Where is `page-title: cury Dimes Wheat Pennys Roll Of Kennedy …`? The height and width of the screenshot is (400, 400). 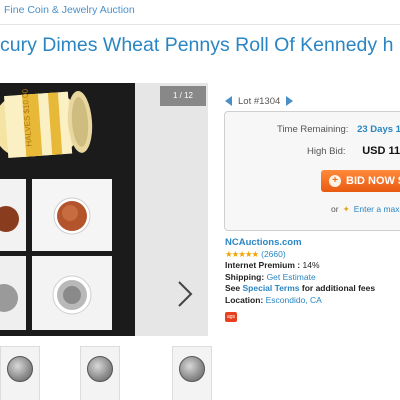
page-title: cury Dimes Wheat Pennys Roll Of Kennedy … is located at coordinates (197, 45).